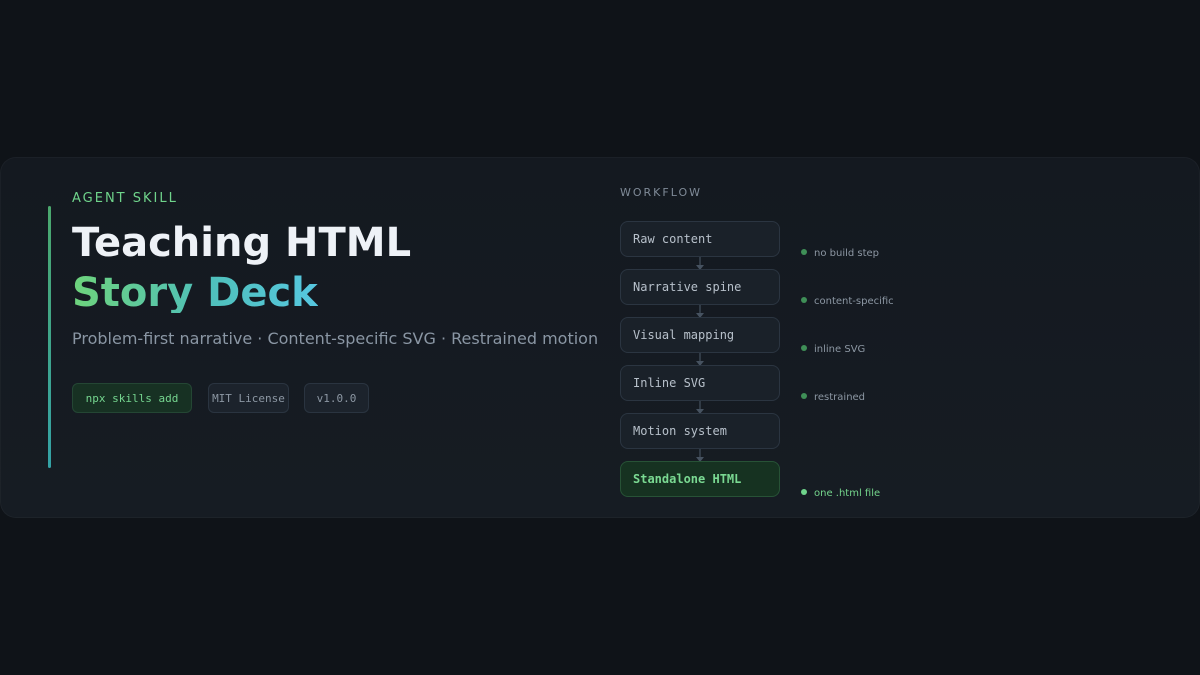 This screenshot has width=1200, height=675. I want to click on workflow-note-text: no build step, so click(847, 253).